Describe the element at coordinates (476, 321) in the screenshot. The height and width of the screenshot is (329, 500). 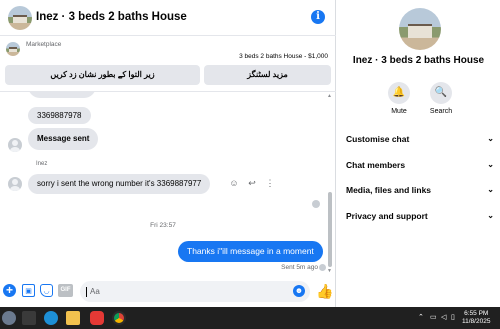
I see `clock-date: 11/8/2025` at that location.